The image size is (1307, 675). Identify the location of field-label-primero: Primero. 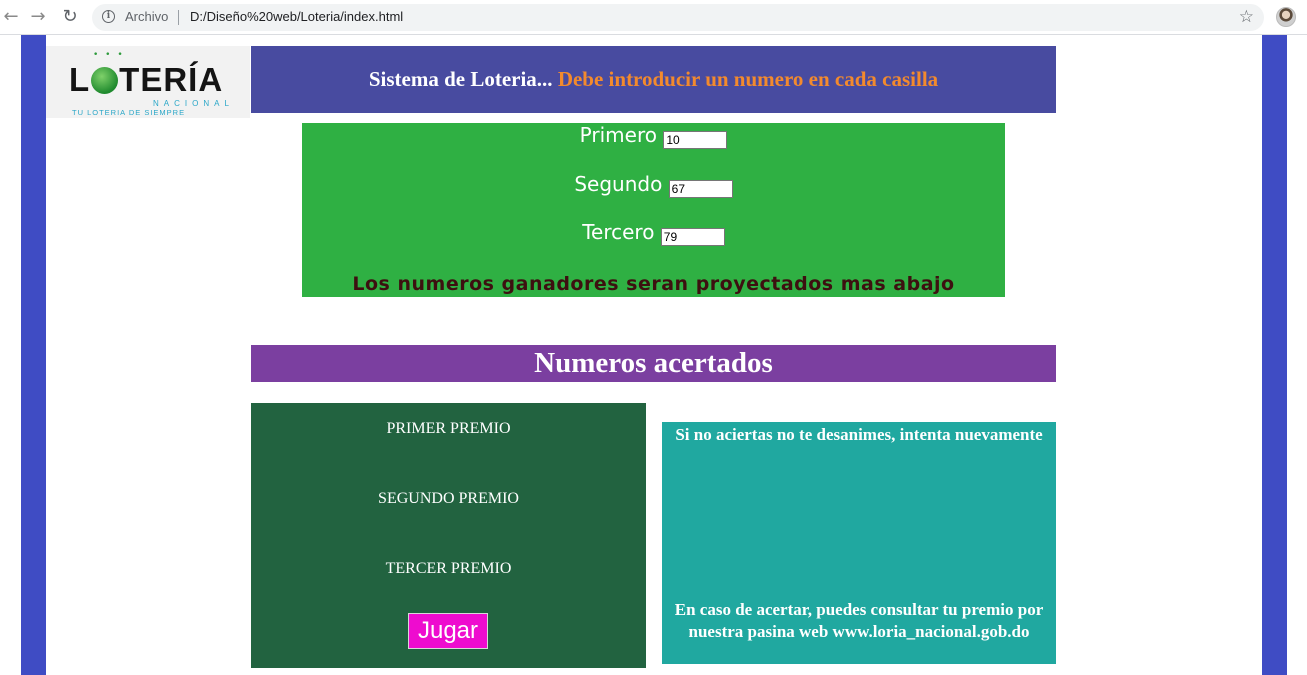
(618, 135).